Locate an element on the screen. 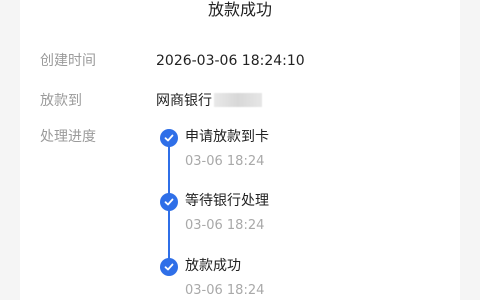 This screenshot has height=300, width=480. created-time-label: 创建时间 is located at coordinates (68, 61).